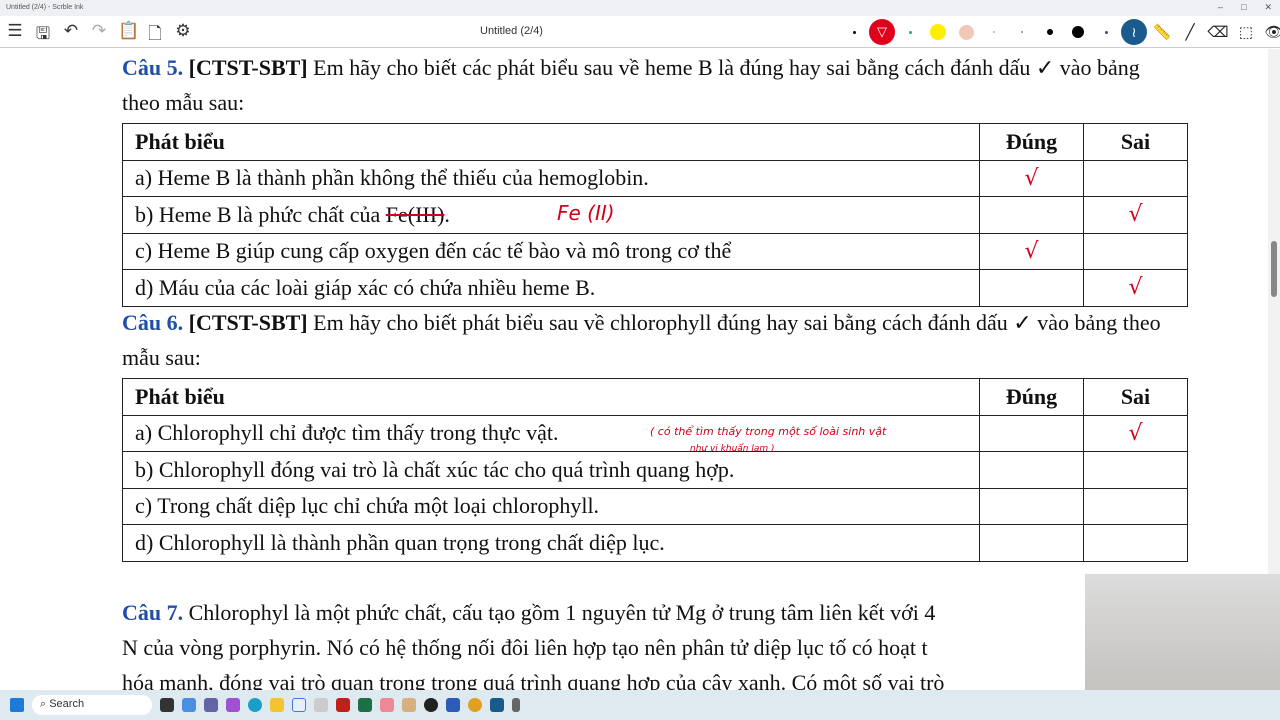 This screenshot has height=720, width=1280. What do you see at coordinates (1106, 32) in the screenshot?
I see `purple-dot-button` at bounding box center [1106, 32].